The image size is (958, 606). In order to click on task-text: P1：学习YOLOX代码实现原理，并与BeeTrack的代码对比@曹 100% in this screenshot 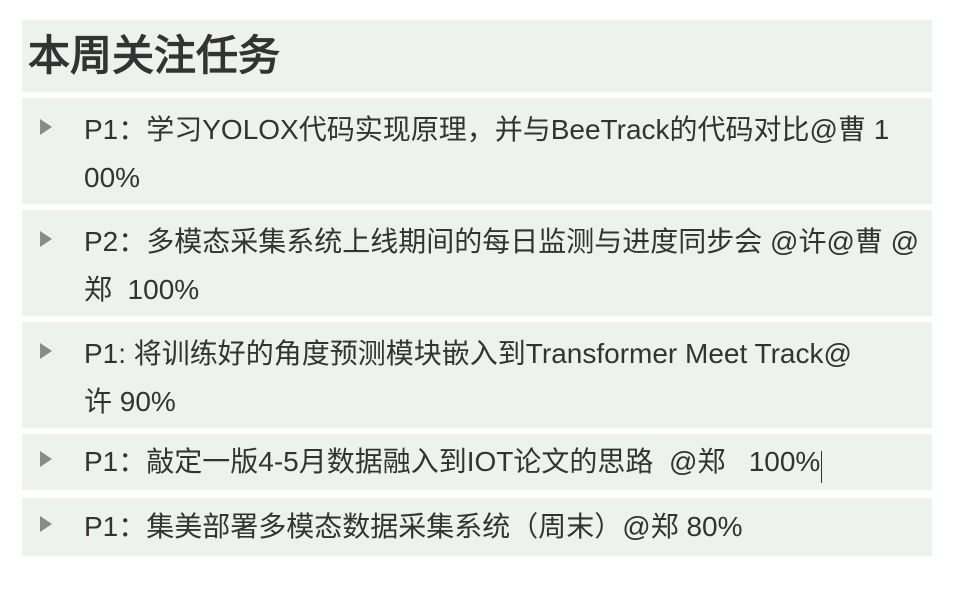, I will do `click(494, 154)`.